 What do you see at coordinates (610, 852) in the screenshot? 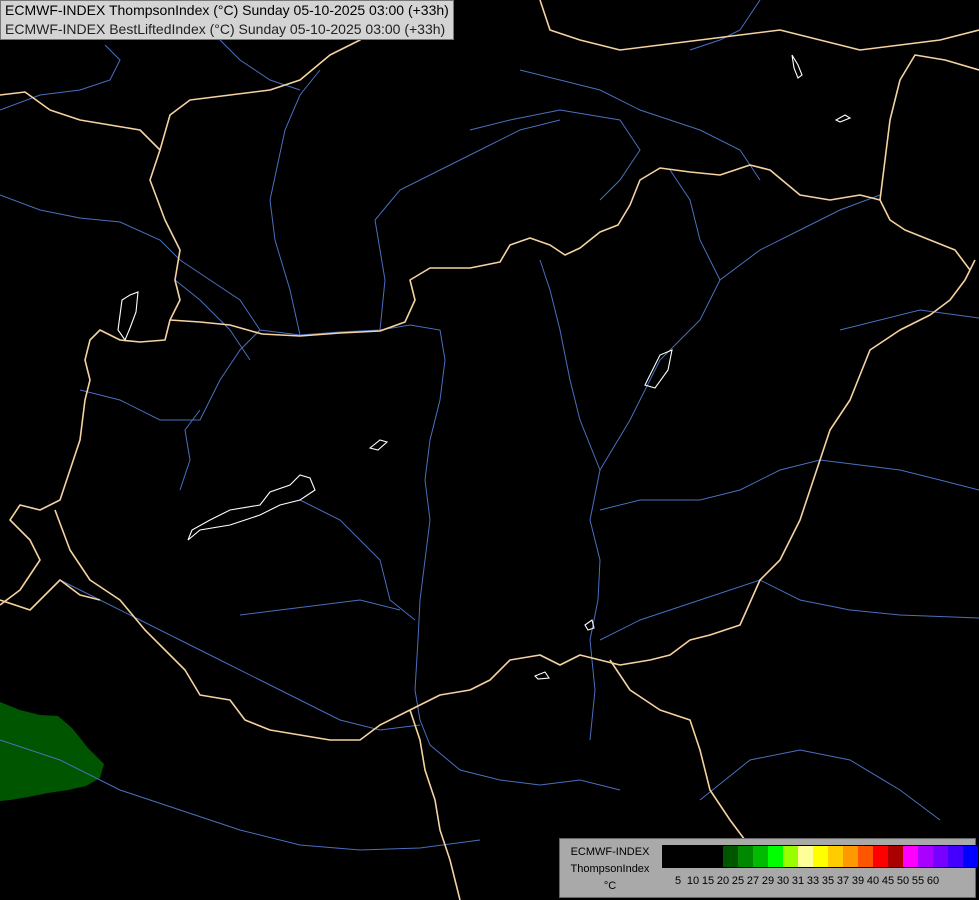
I see `legend-model-label: ECMWF-INDEX` at bounding box center [610, 852].